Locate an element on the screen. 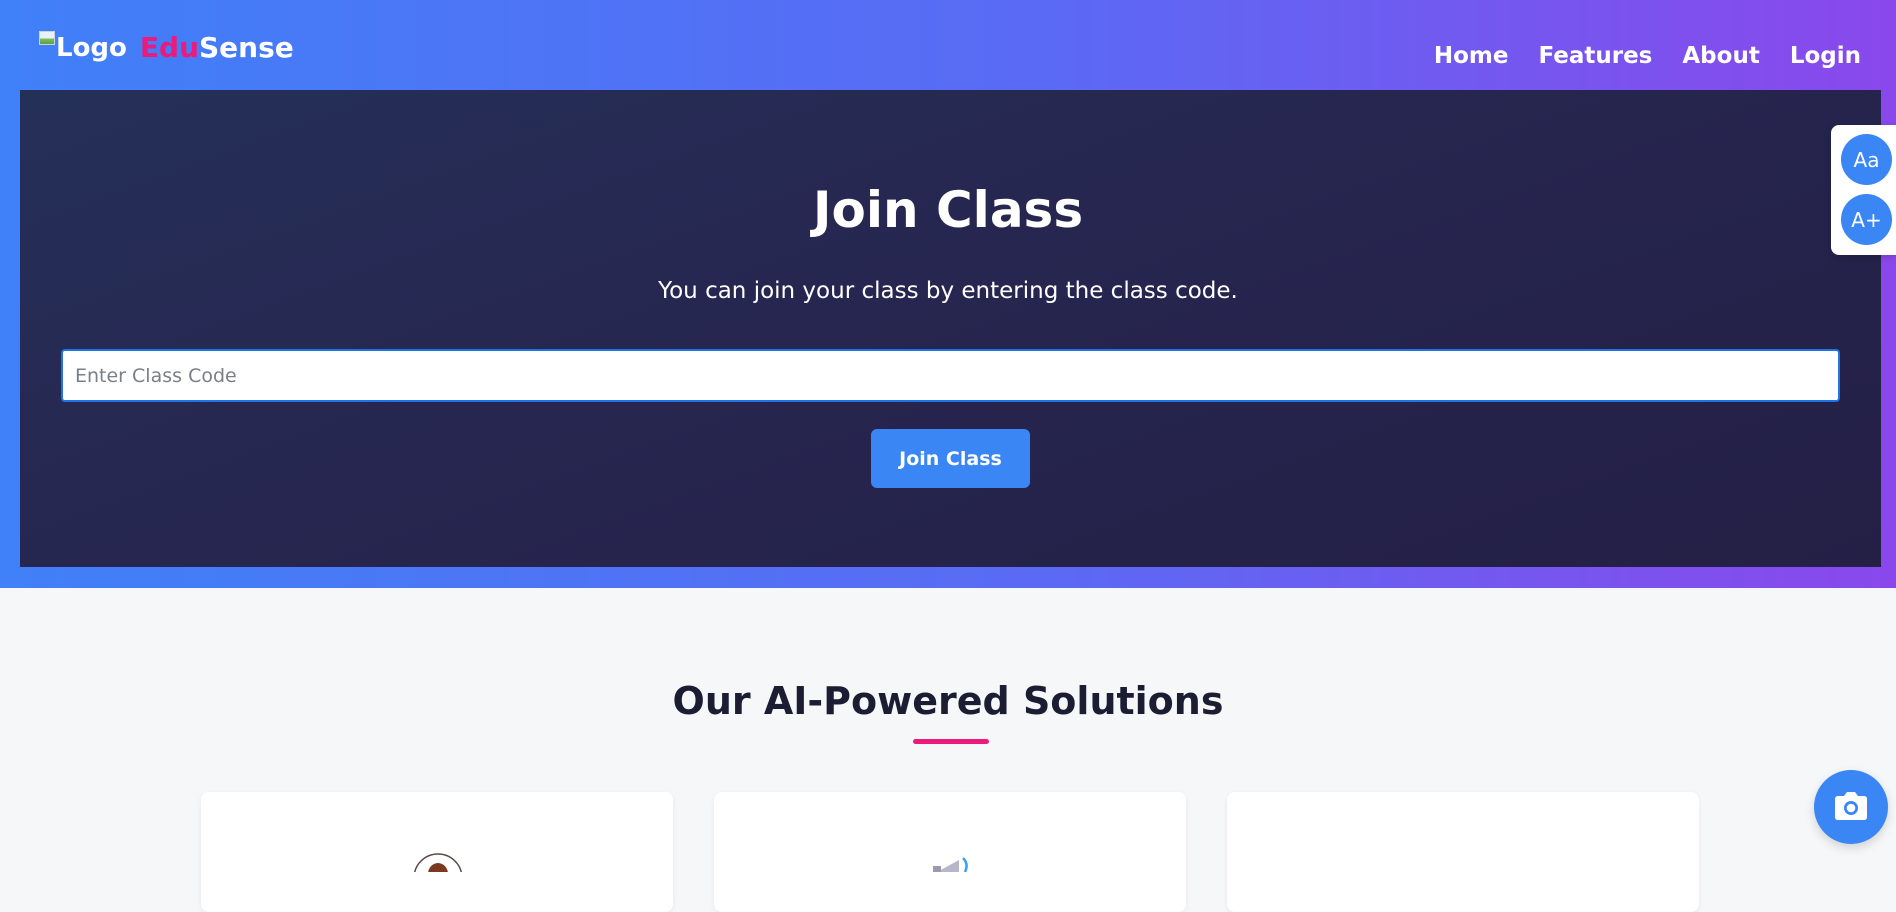  brand-name: EduSense is located at coordinates (217, 48).